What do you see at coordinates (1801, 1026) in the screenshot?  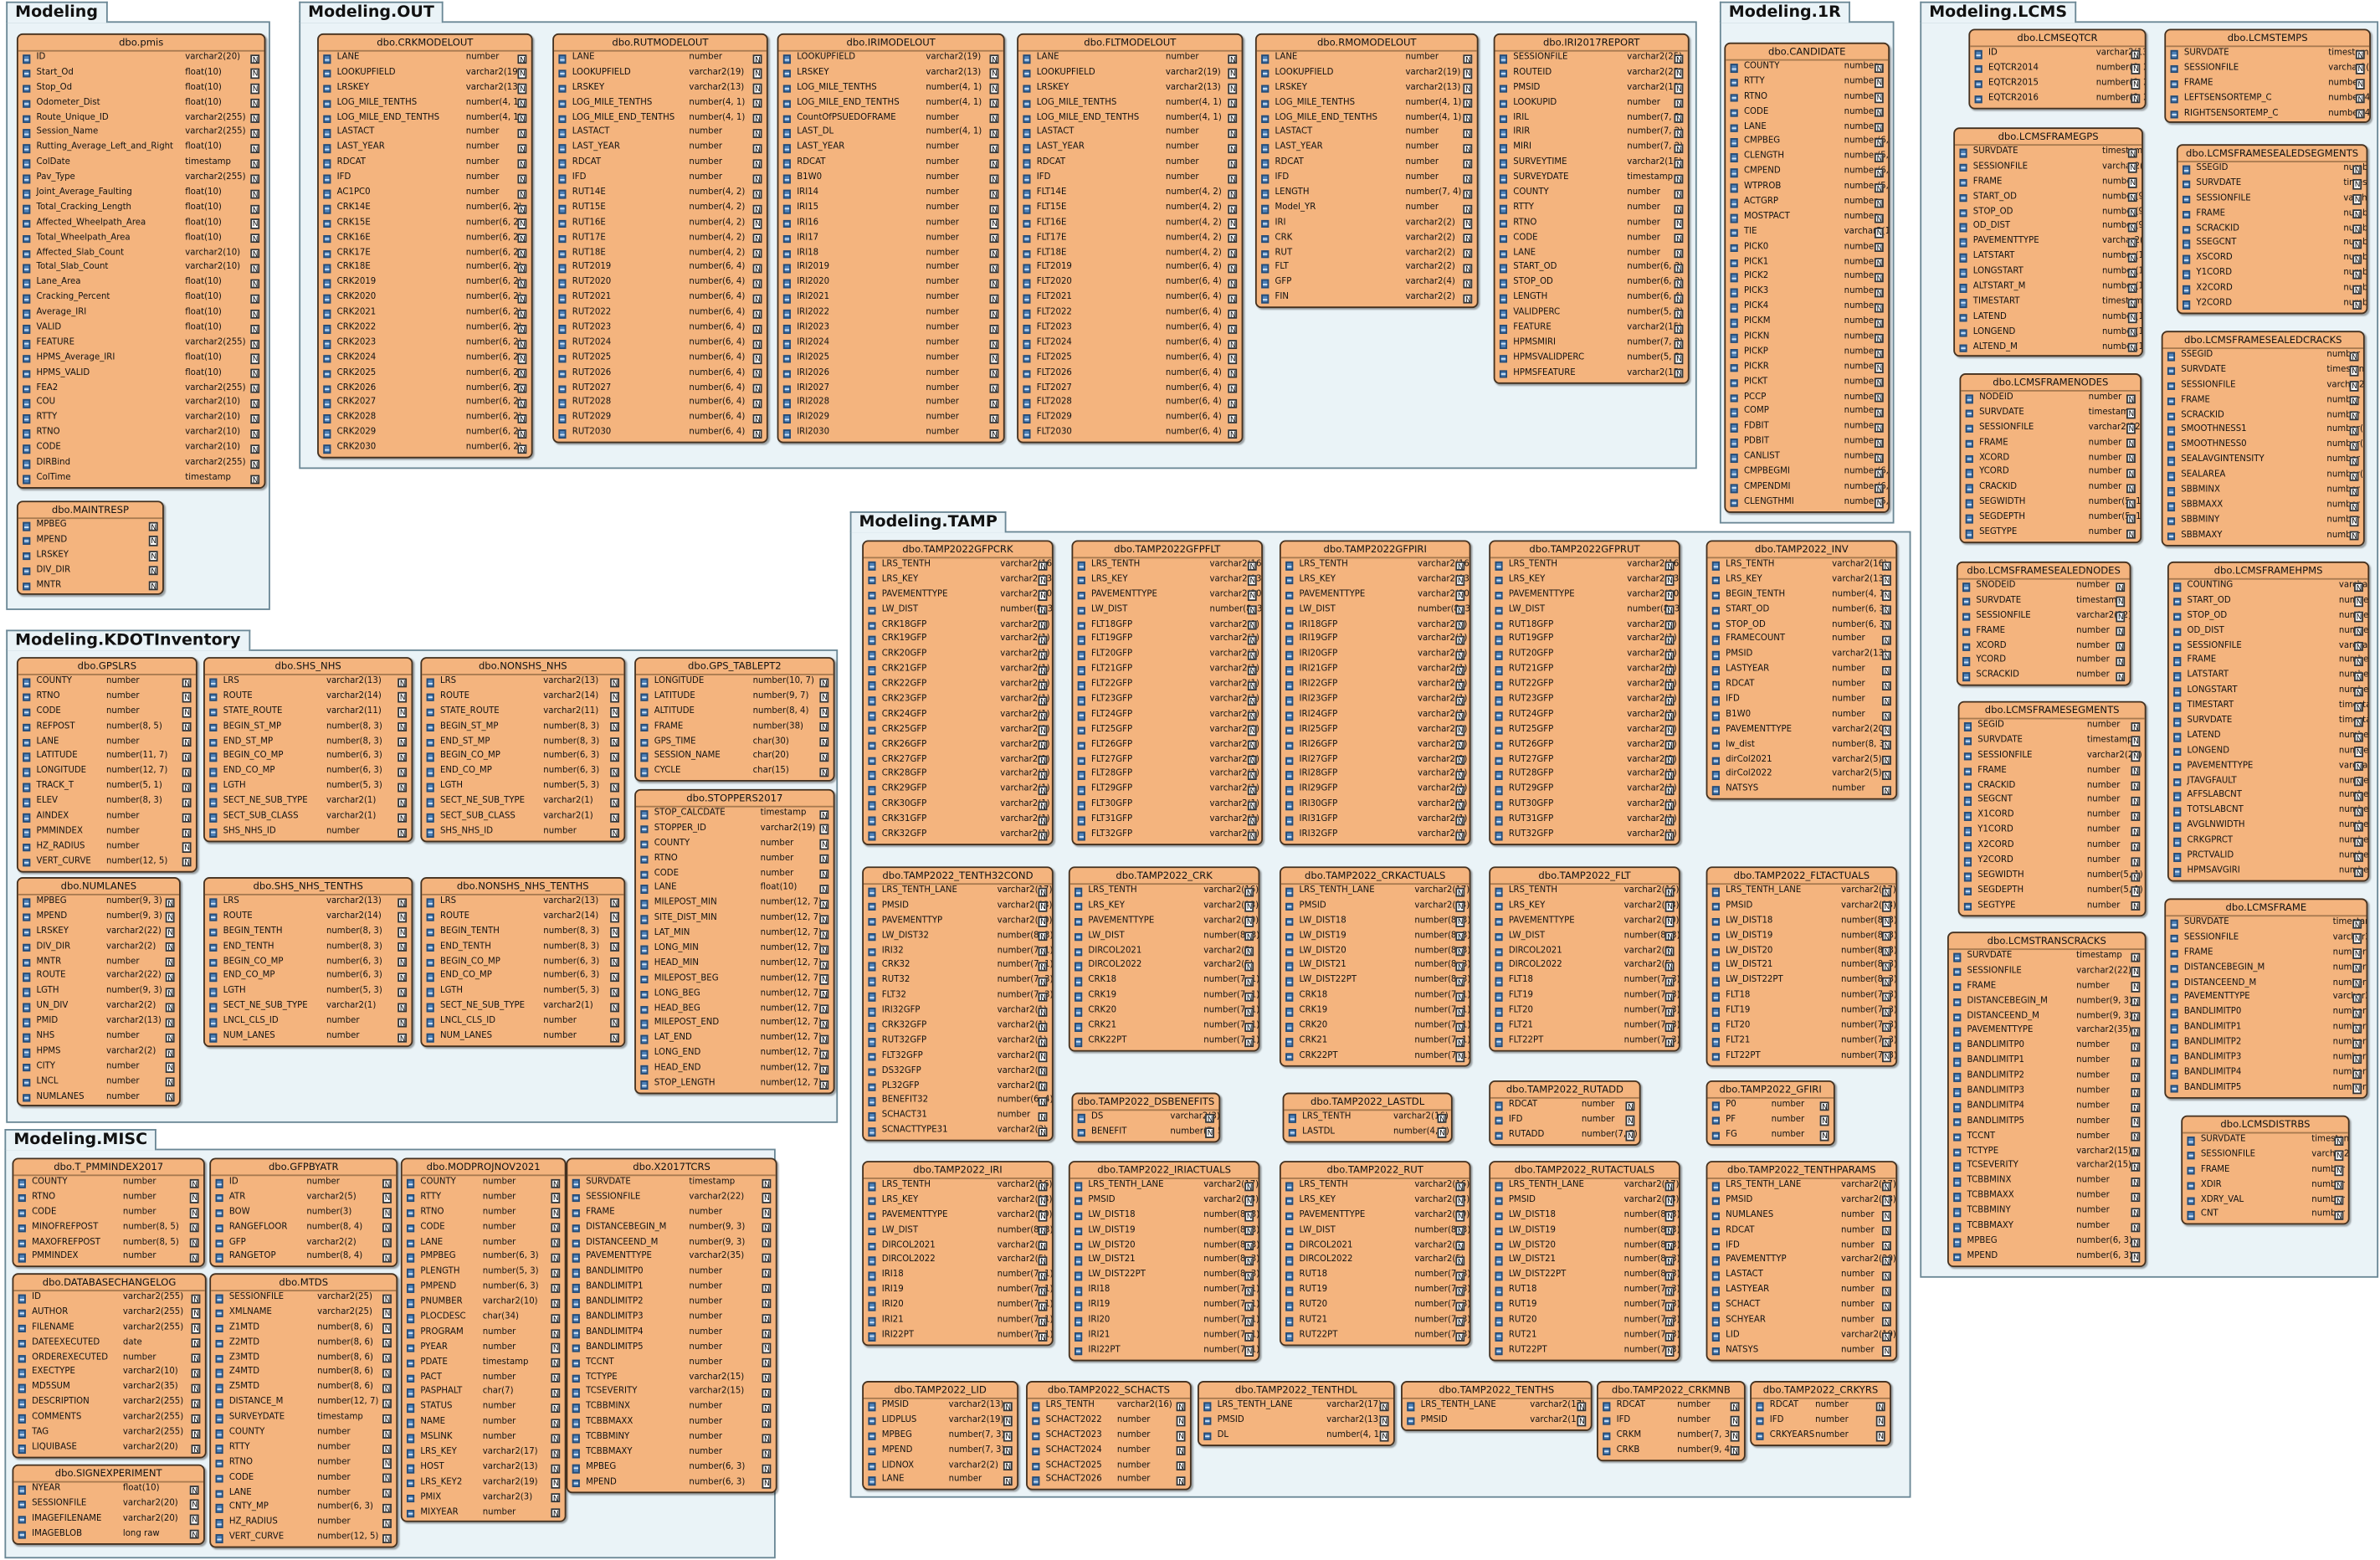 I see `column-row: FLT20 number(7, 3) N` at bounding box center [1801, 1026].